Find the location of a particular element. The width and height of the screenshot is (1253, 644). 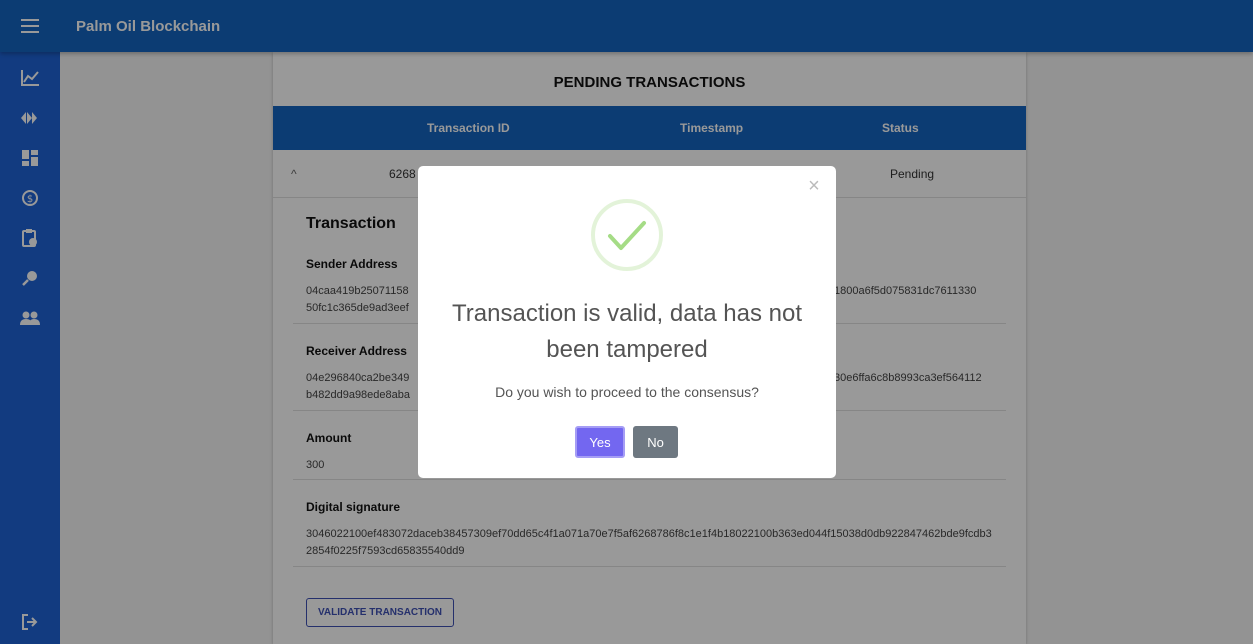

dialog-message: Do you wish to proceed to the consensus? is located at coordinates (627, 392).